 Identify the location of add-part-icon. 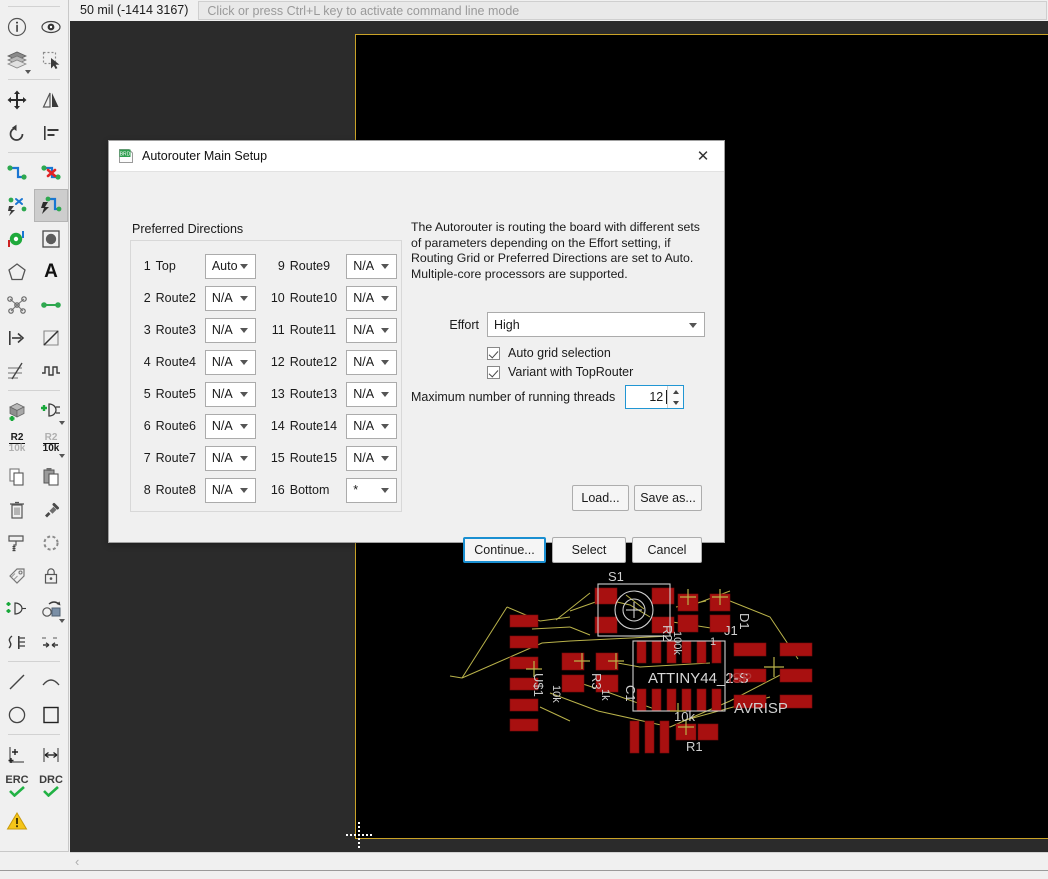
(51, 410).